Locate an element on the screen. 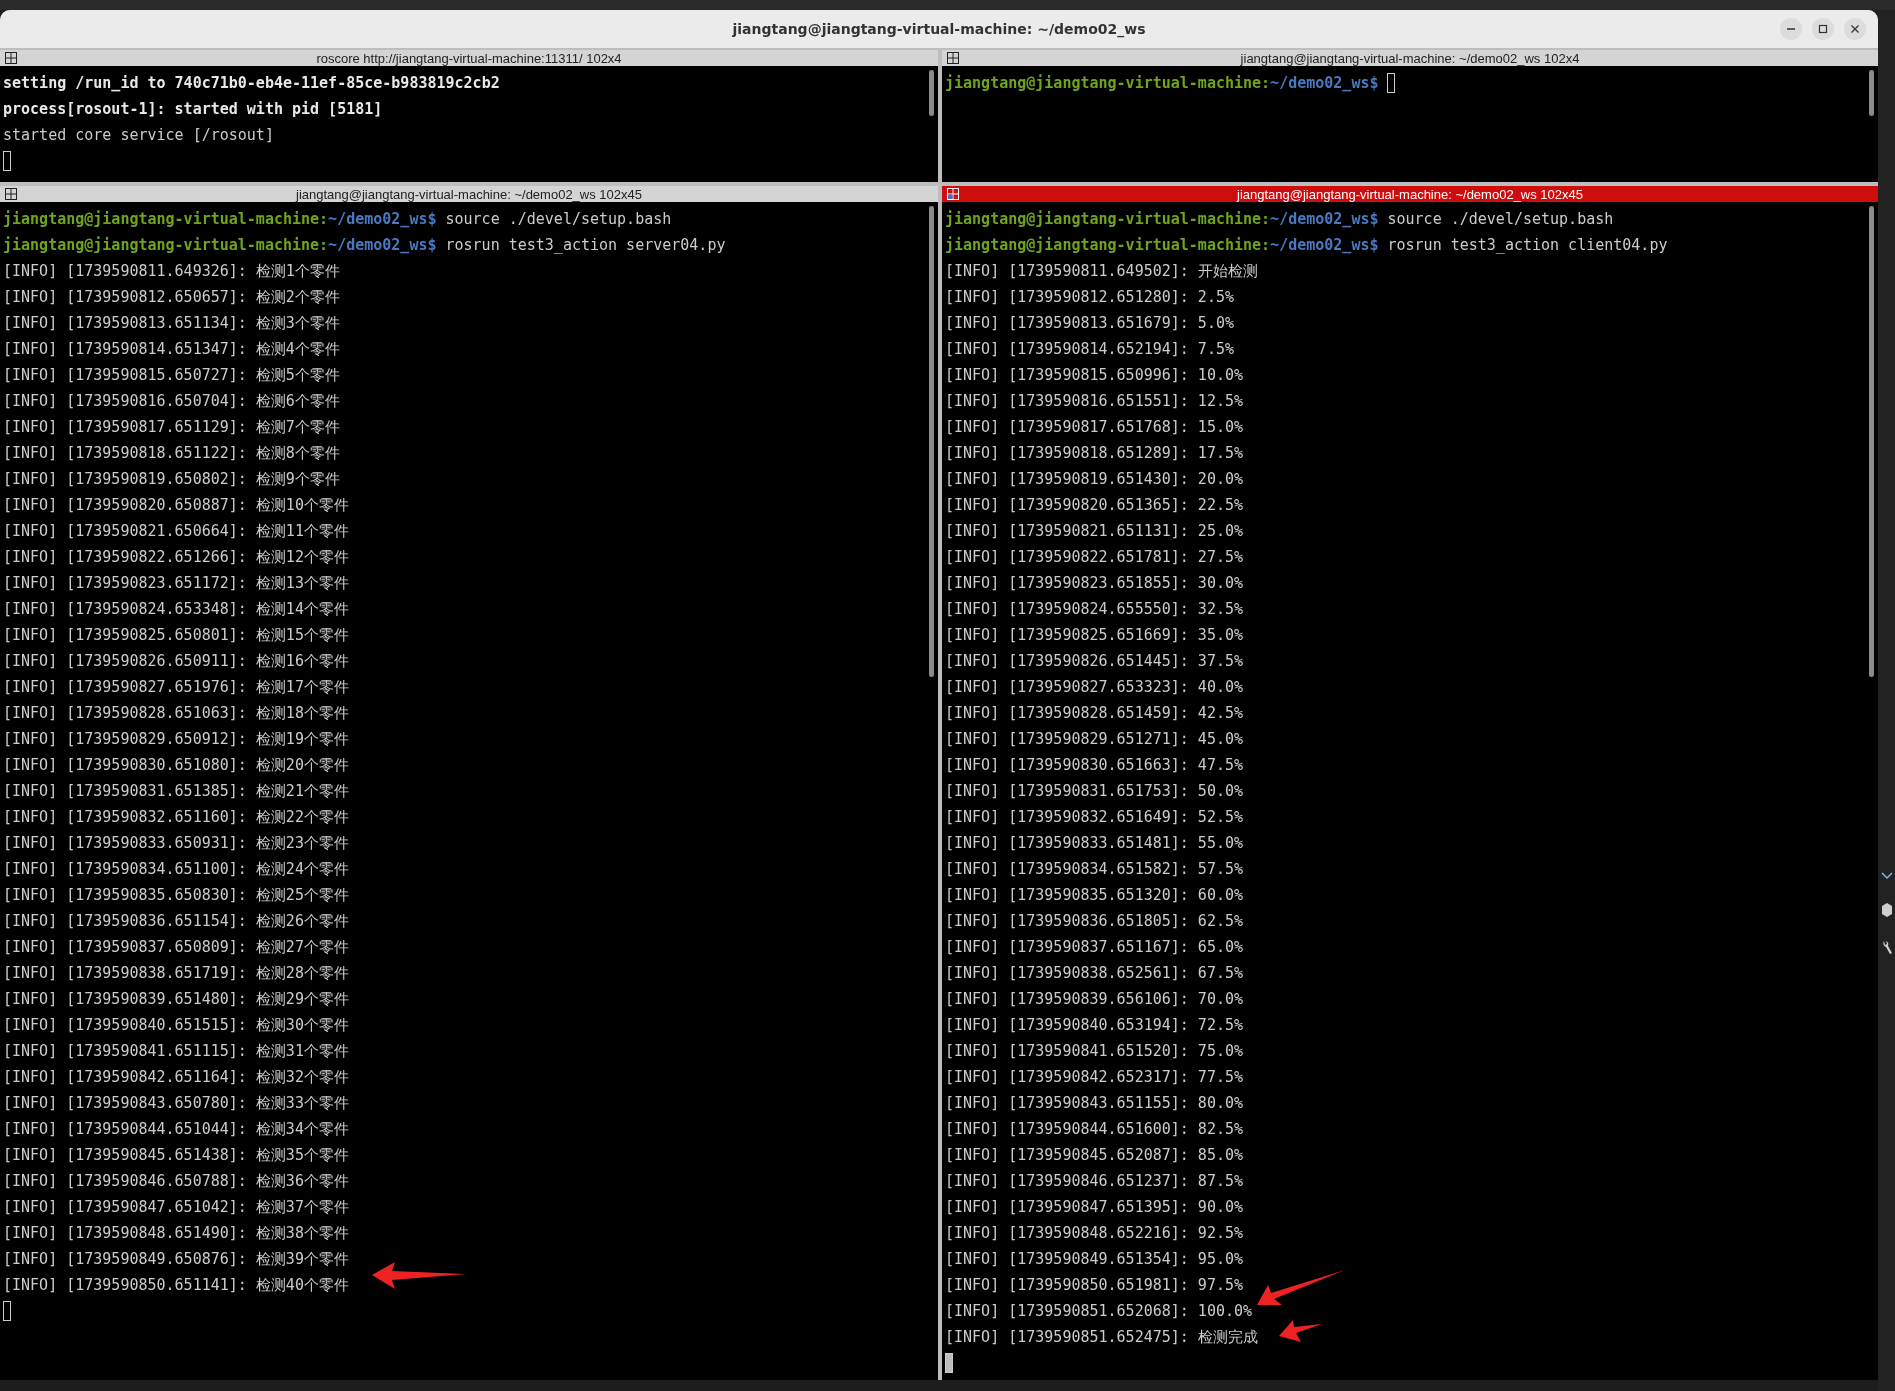 The height and width of the screenshot is (1391, 1895). maximize-button is located at coordinates (1823, 29).